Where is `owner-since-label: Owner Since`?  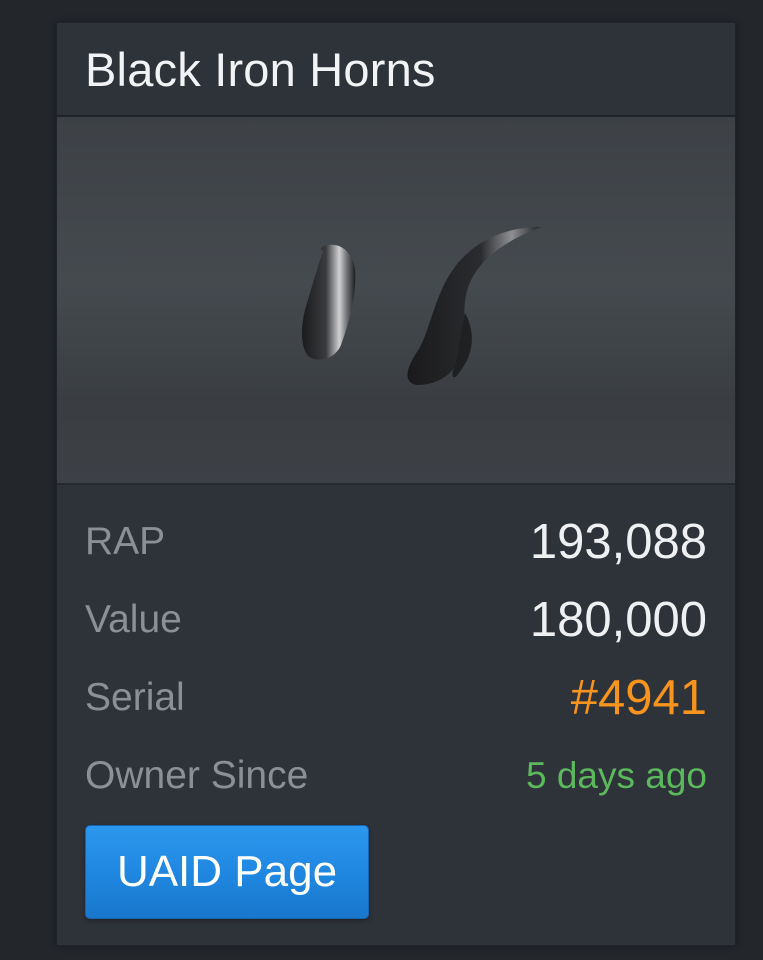 owner-since-label: Owner Since is located at coordinates (197, 775).